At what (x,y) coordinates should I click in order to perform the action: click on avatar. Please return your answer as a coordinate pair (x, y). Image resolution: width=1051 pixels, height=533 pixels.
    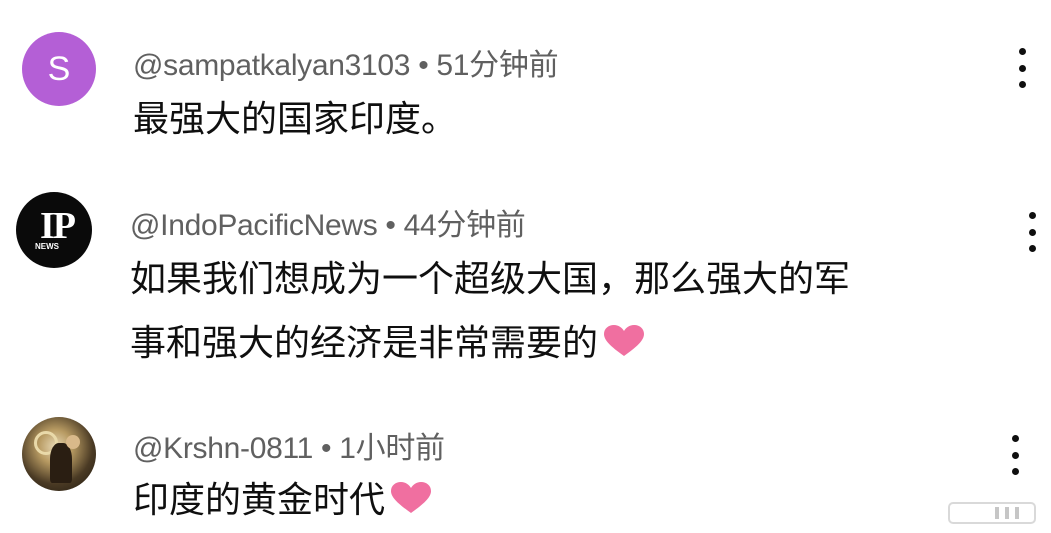
    Looking at the image, I should click on (59, 454).